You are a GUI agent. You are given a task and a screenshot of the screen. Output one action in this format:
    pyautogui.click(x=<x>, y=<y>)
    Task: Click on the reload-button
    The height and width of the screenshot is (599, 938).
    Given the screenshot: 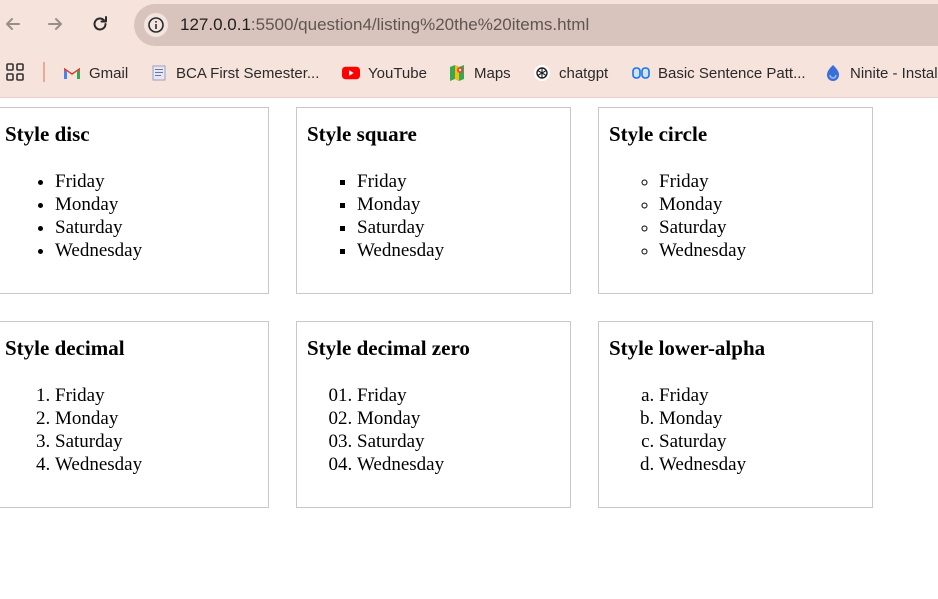 What is the action you would take?
    pyautogui.click(x=100, y=24)
    